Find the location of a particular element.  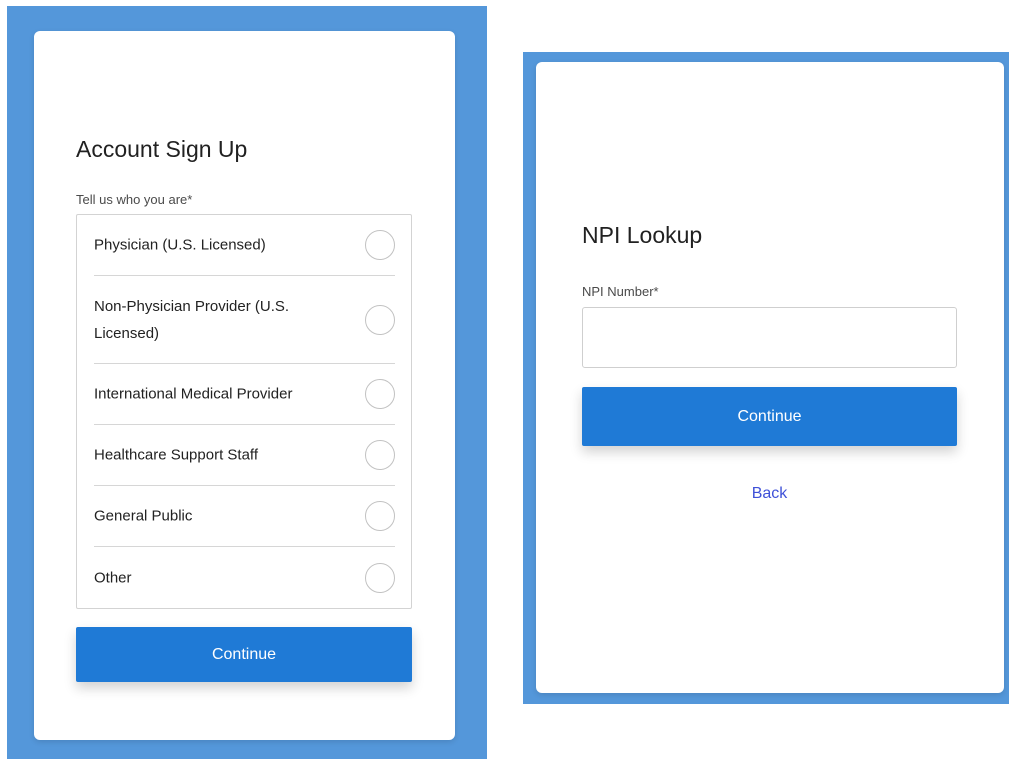

role-option-label: Non-Physician Provider (U.S. Licensed) is located at coordinates (192, 319).